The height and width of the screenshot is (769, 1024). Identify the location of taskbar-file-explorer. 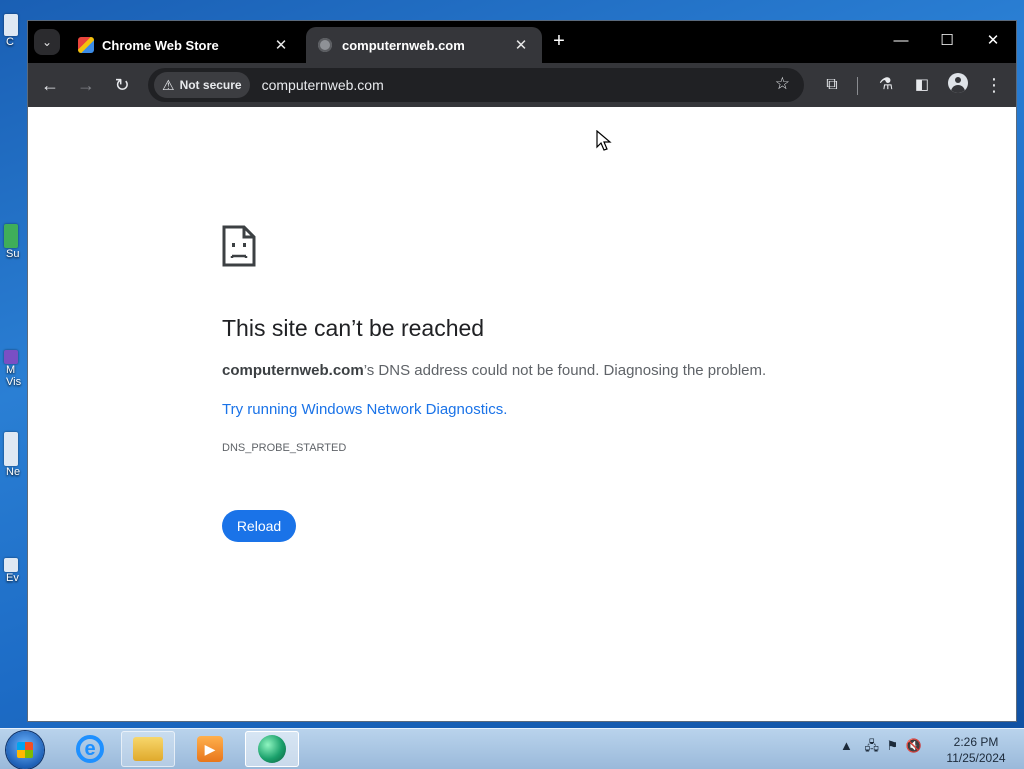
(148, 749).